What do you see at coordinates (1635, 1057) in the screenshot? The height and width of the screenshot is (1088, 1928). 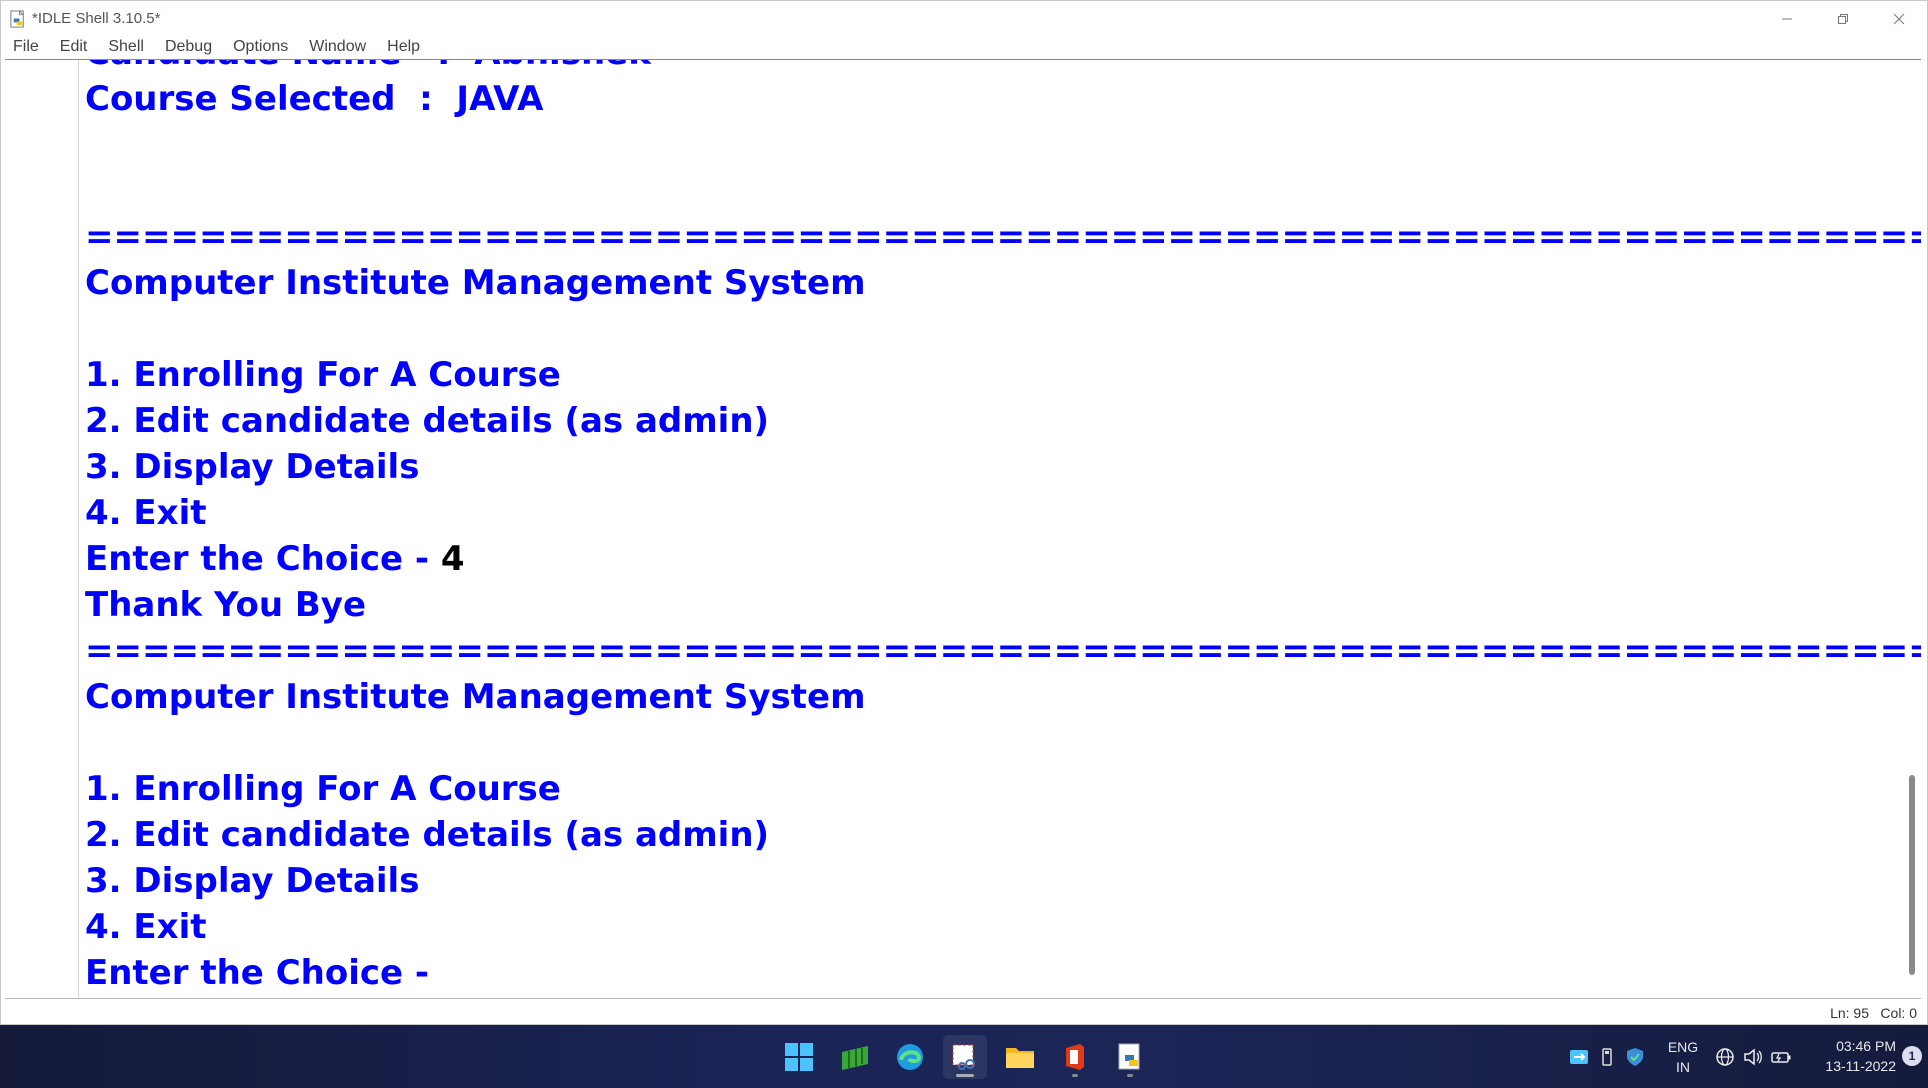 I see `security-shield-icon` at bounding box center [1635, 1057].